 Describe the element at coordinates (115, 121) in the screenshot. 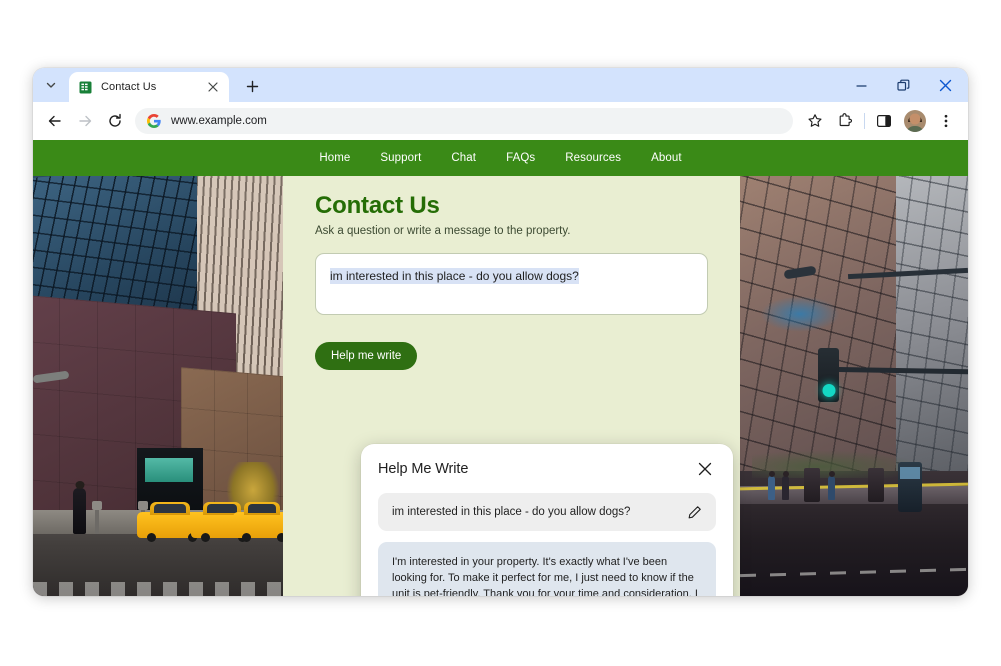

I see `reload-icon` at that location.